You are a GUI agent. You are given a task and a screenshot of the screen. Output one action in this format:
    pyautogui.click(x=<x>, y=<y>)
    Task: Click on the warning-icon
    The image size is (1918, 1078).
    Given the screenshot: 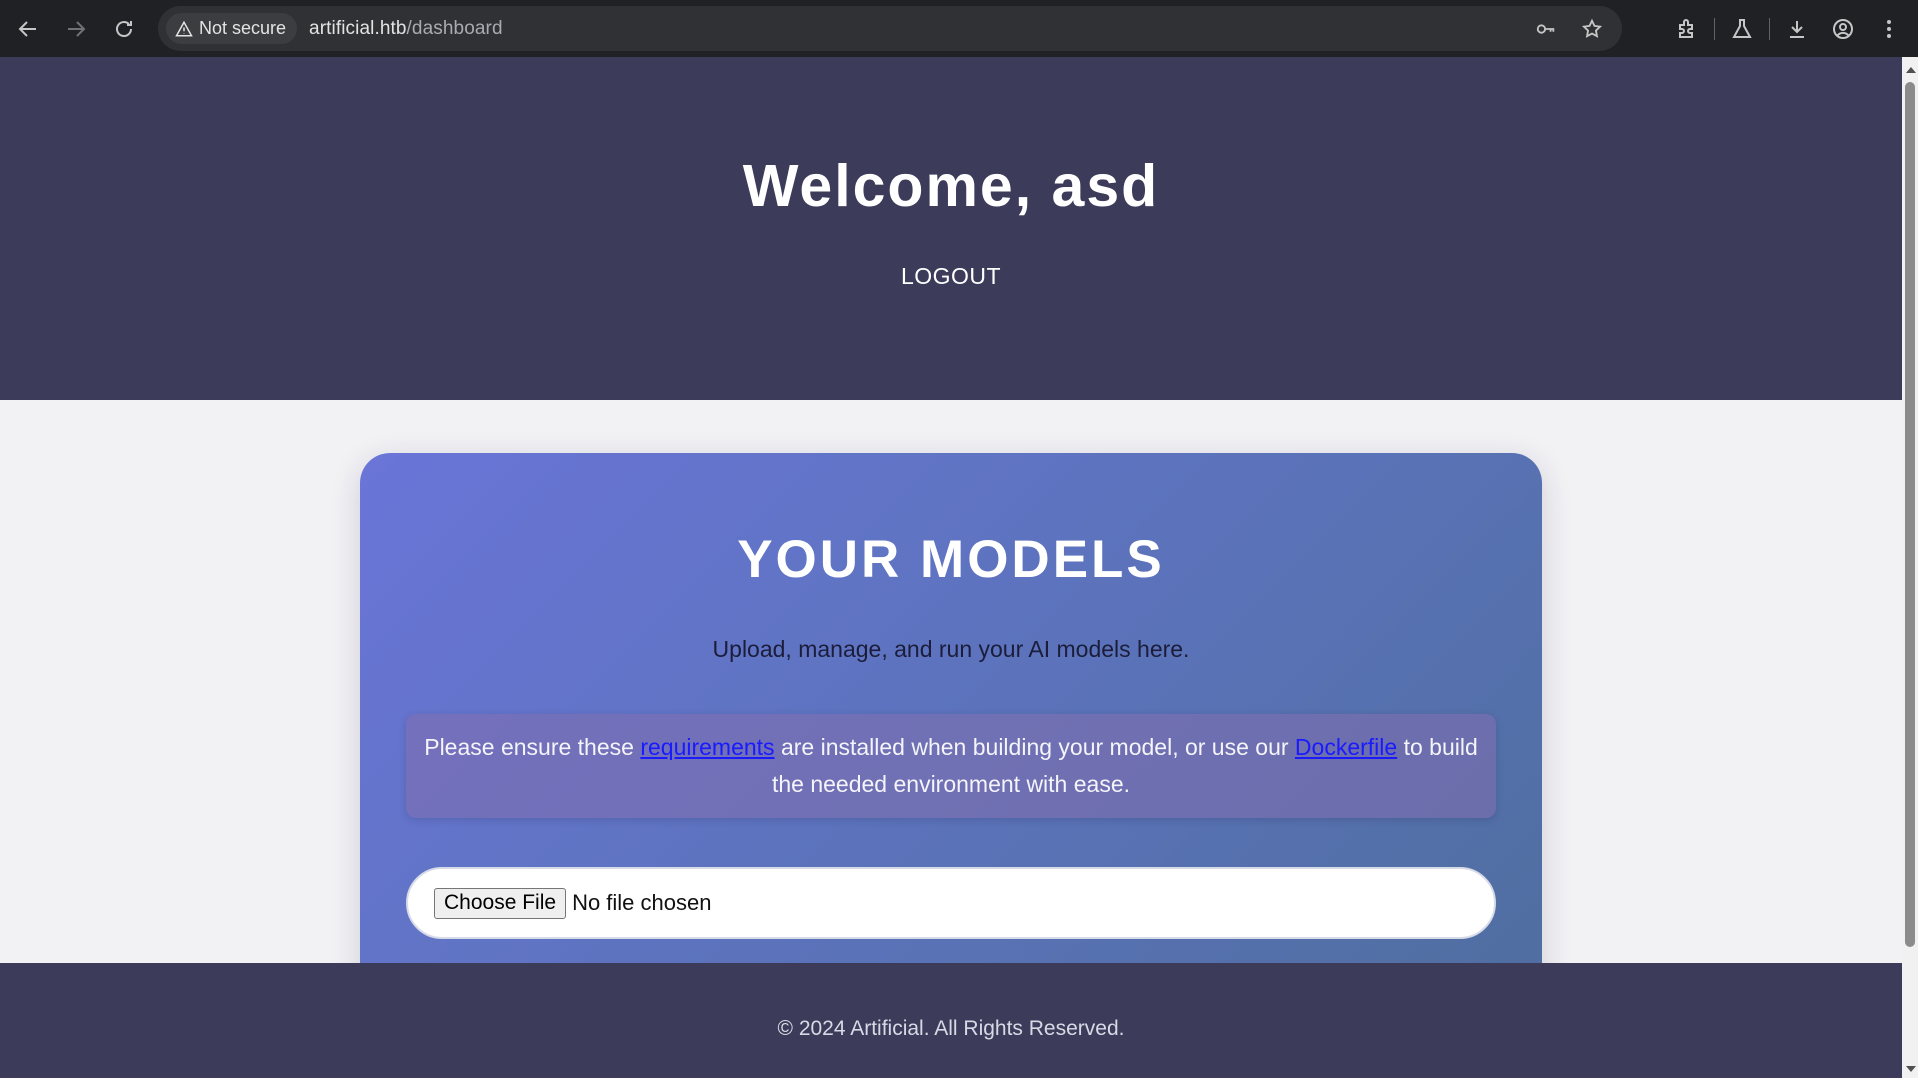 What is the action you would take?
    pyautogui.click(x=184, y=28)
    